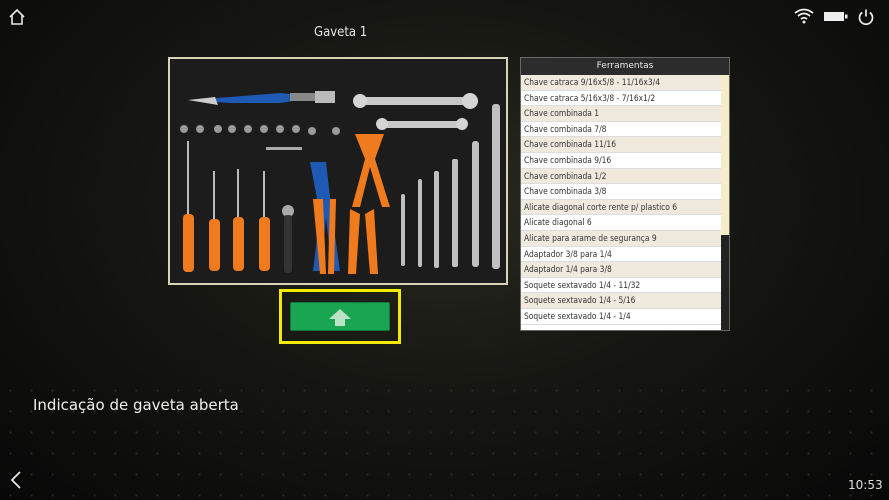 This screenshot has width=889, height=500. What do you see at coordinates (621, 238) in the screenshot?
I see `table-row: Alicate para arame de segurança 9` at bounding box center [621, 238].